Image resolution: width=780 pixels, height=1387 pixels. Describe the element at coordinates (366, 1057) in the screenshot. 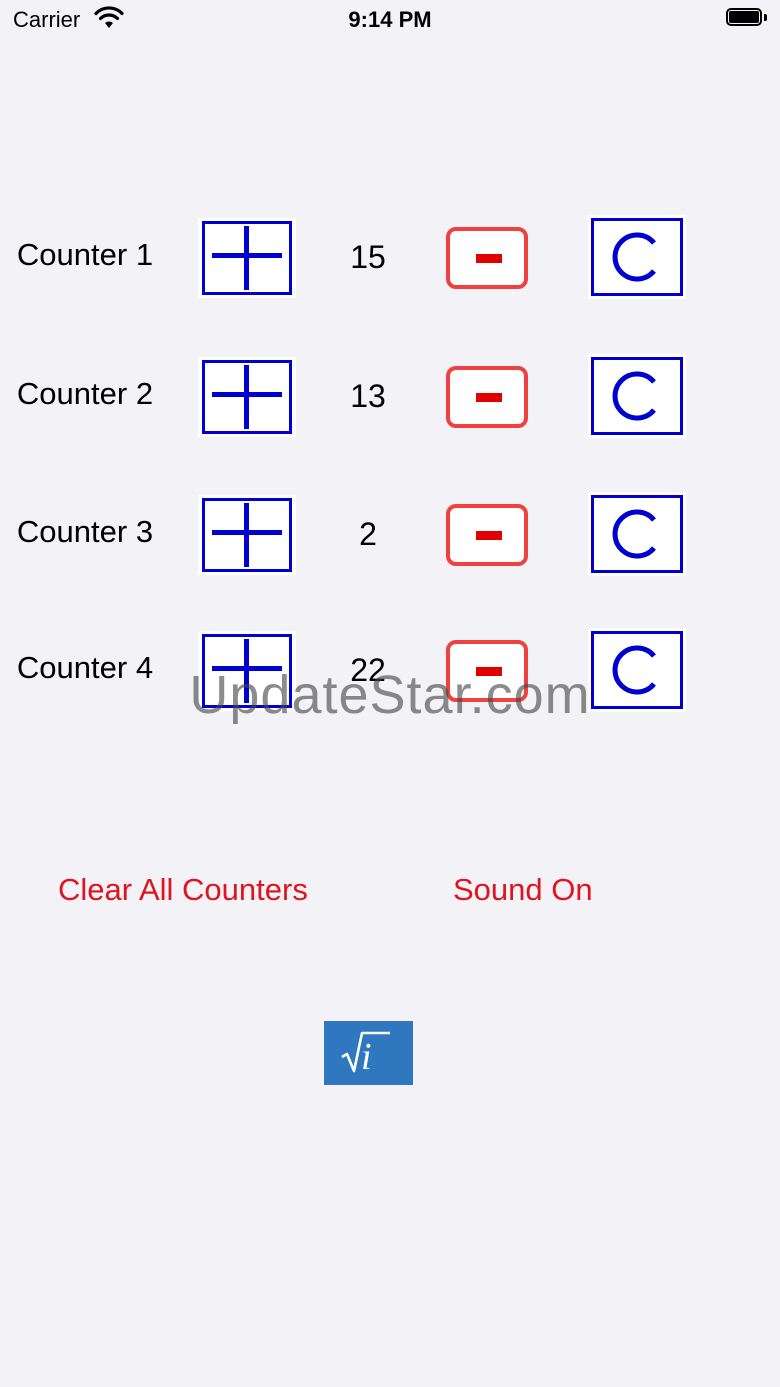

I see `info-glyph: i` at that location.